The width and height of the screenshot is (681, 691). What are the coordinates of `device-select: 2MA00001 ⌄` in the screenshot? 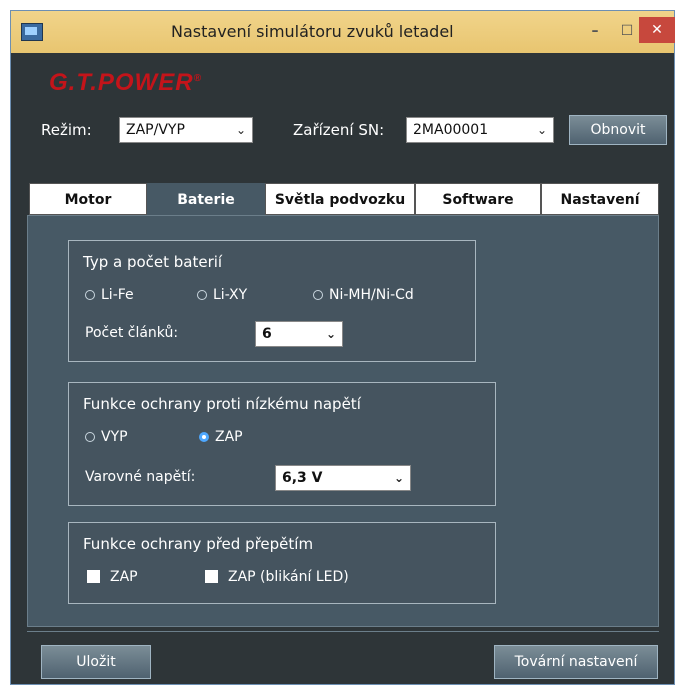 It's located at (480, 130).